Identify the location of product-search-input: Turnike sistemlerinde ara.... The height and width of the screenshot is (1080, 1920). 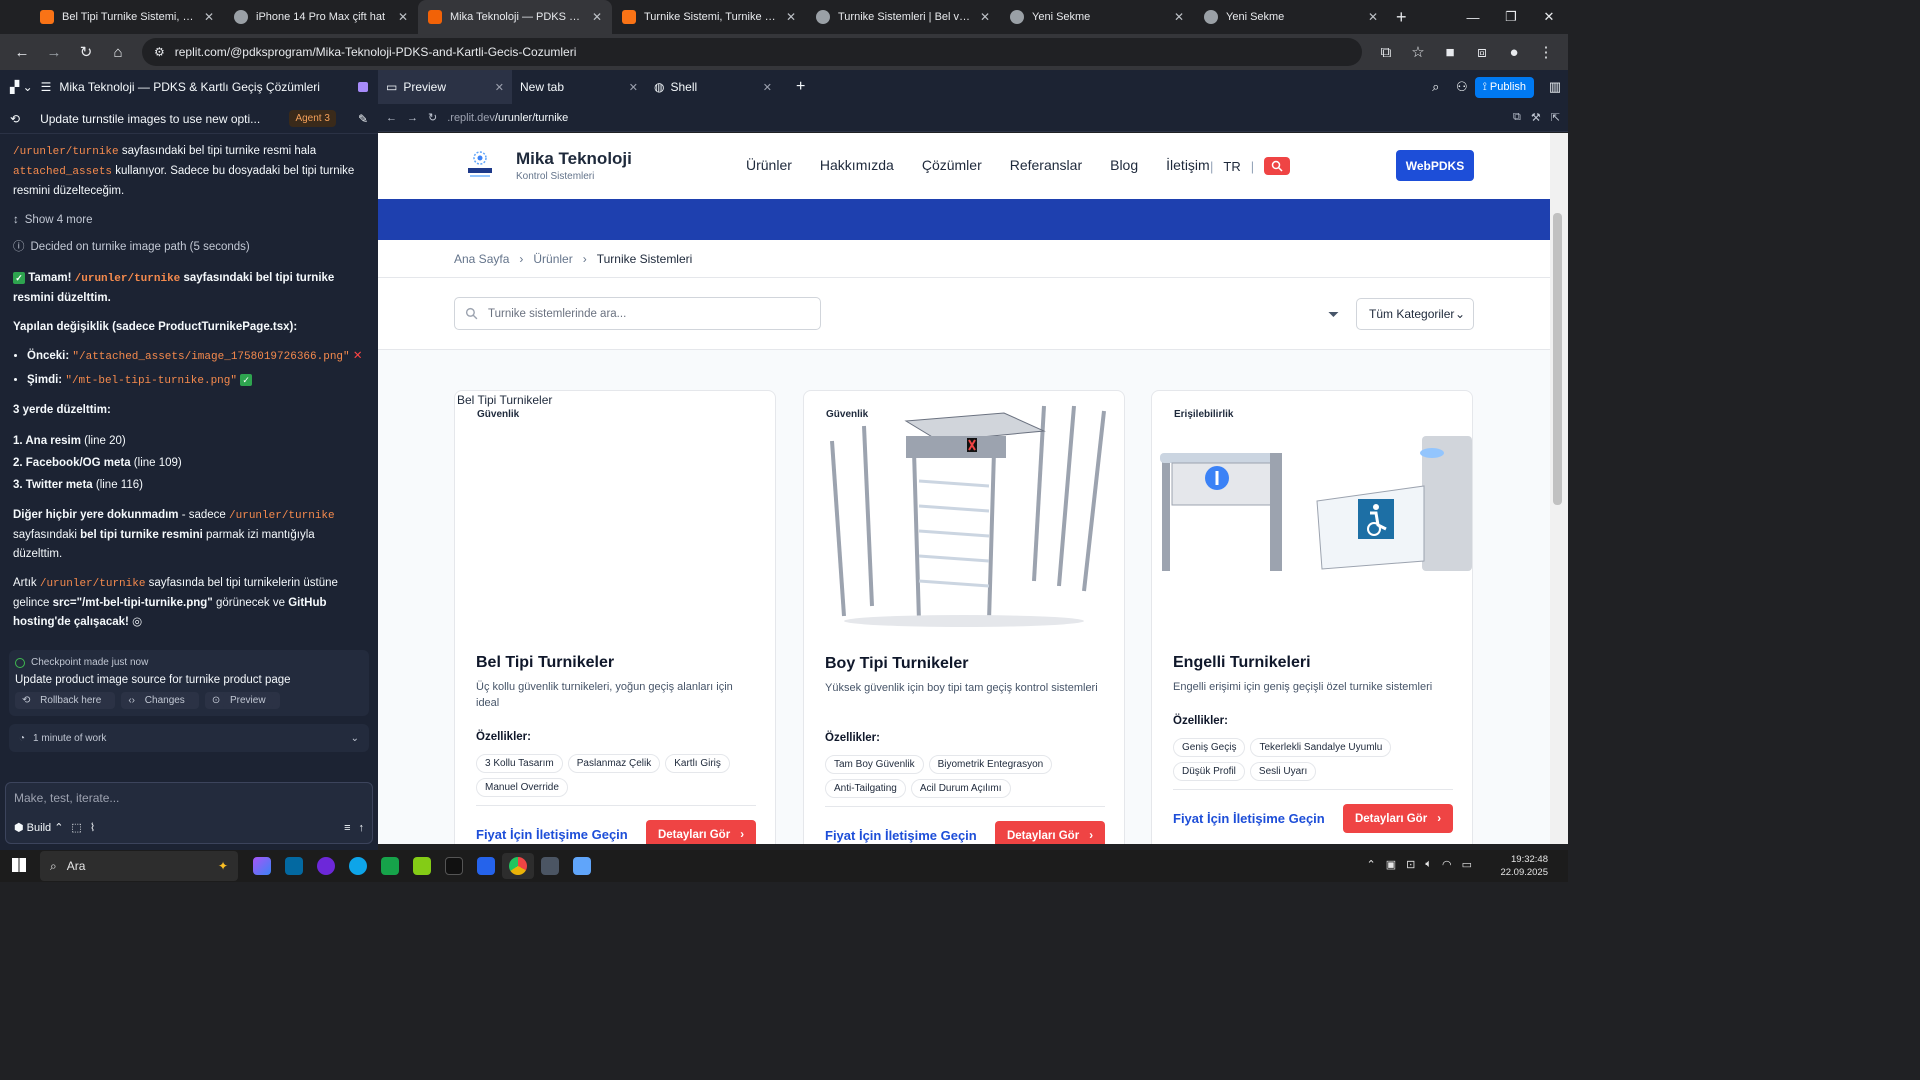
(637, 313).